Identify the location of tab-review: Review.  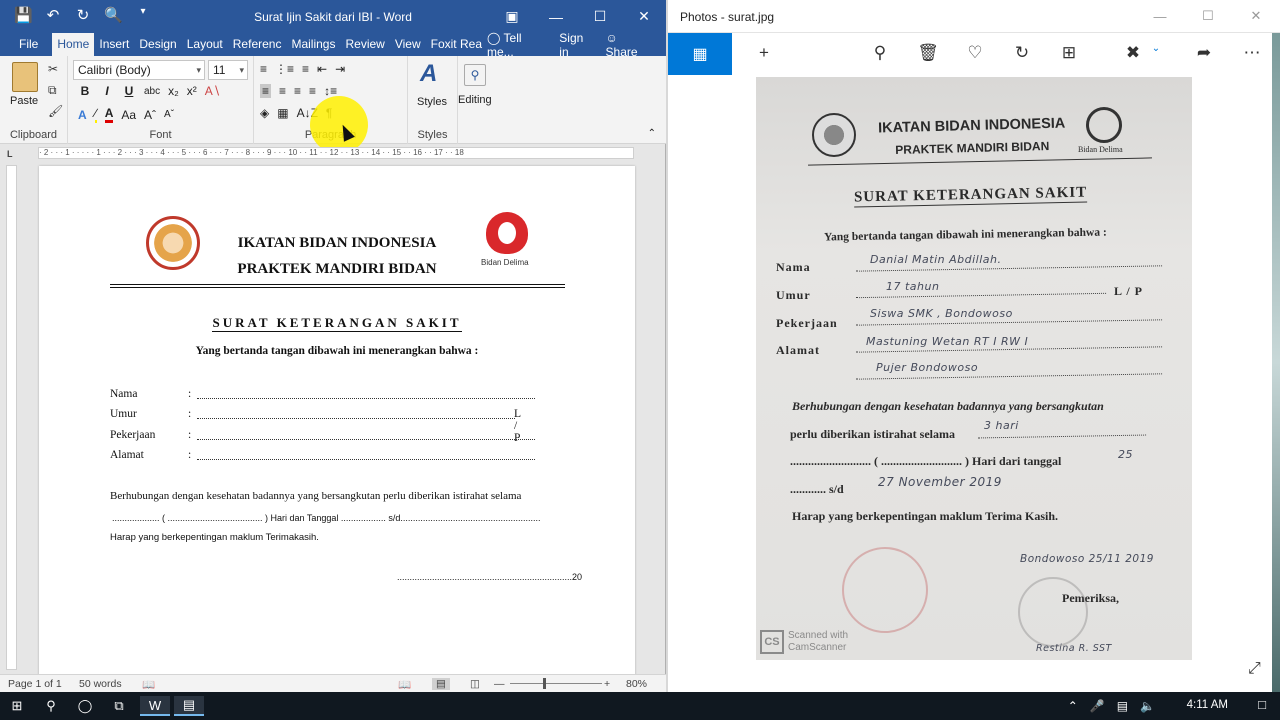
(364, 44).